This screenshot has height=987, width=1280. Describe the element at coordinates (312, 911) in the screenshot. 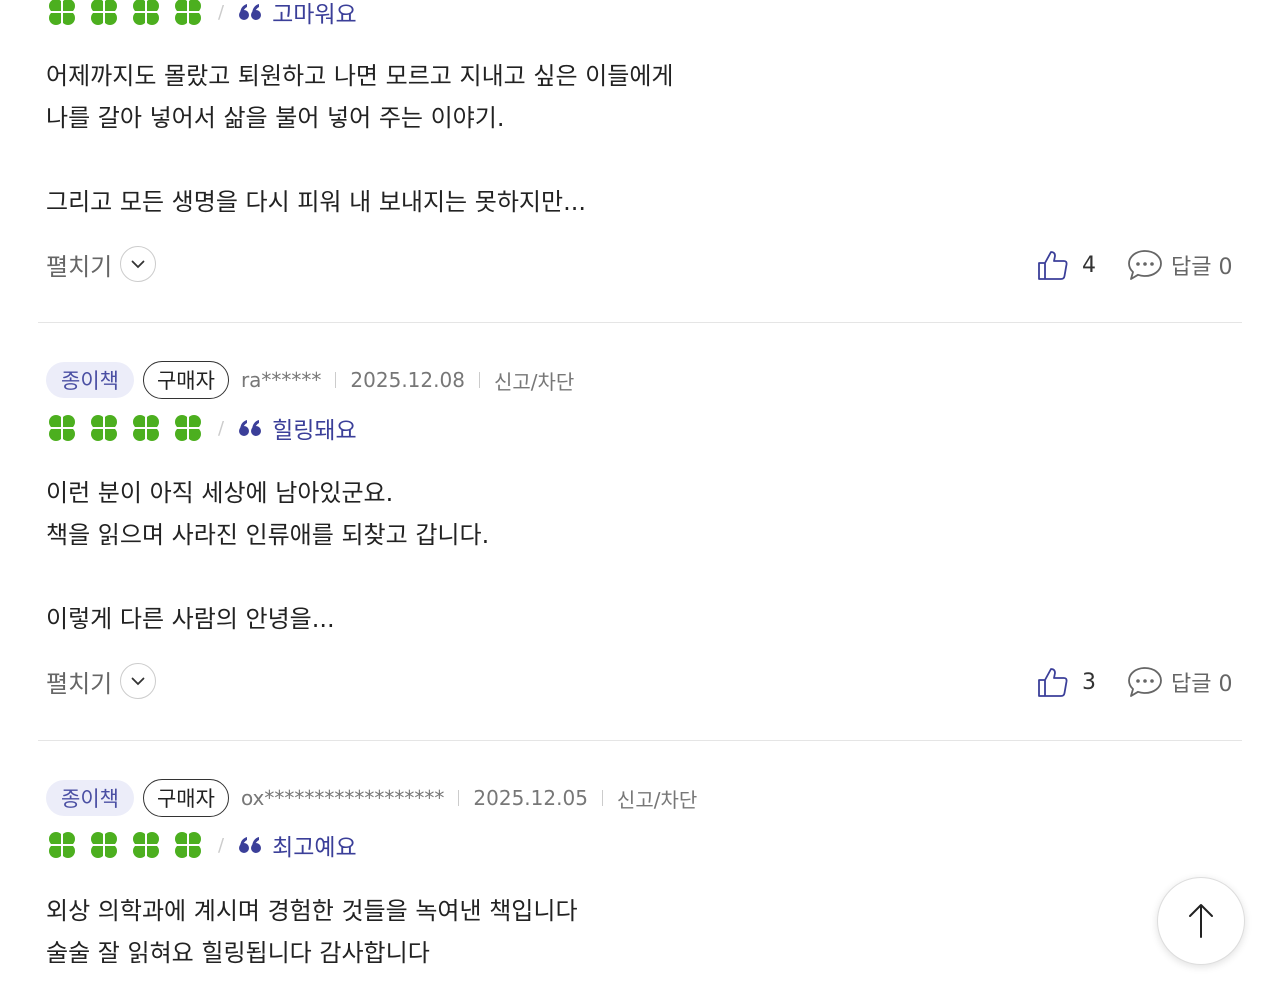

I see `review-body-line: 외상 의학과에 계시며 경험한 것들을 녹여낸 책입니다` at that location.